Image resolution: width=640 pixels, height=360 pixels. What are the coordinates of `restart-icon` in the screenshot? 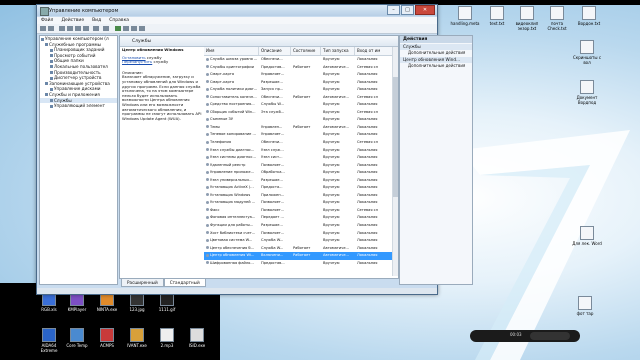 It's located at (142, 28).